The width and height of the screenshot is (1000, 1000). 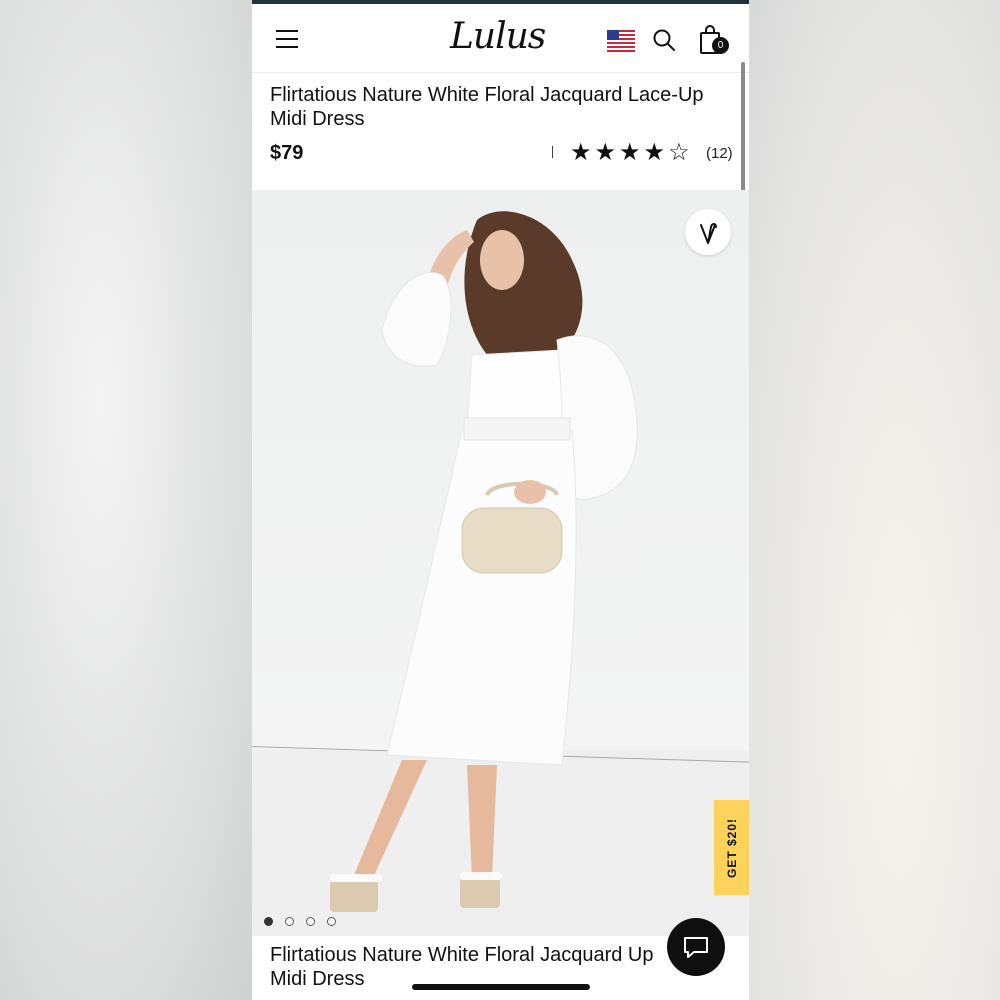 I want to click on product-price: $79, so click(x=287, y=153).